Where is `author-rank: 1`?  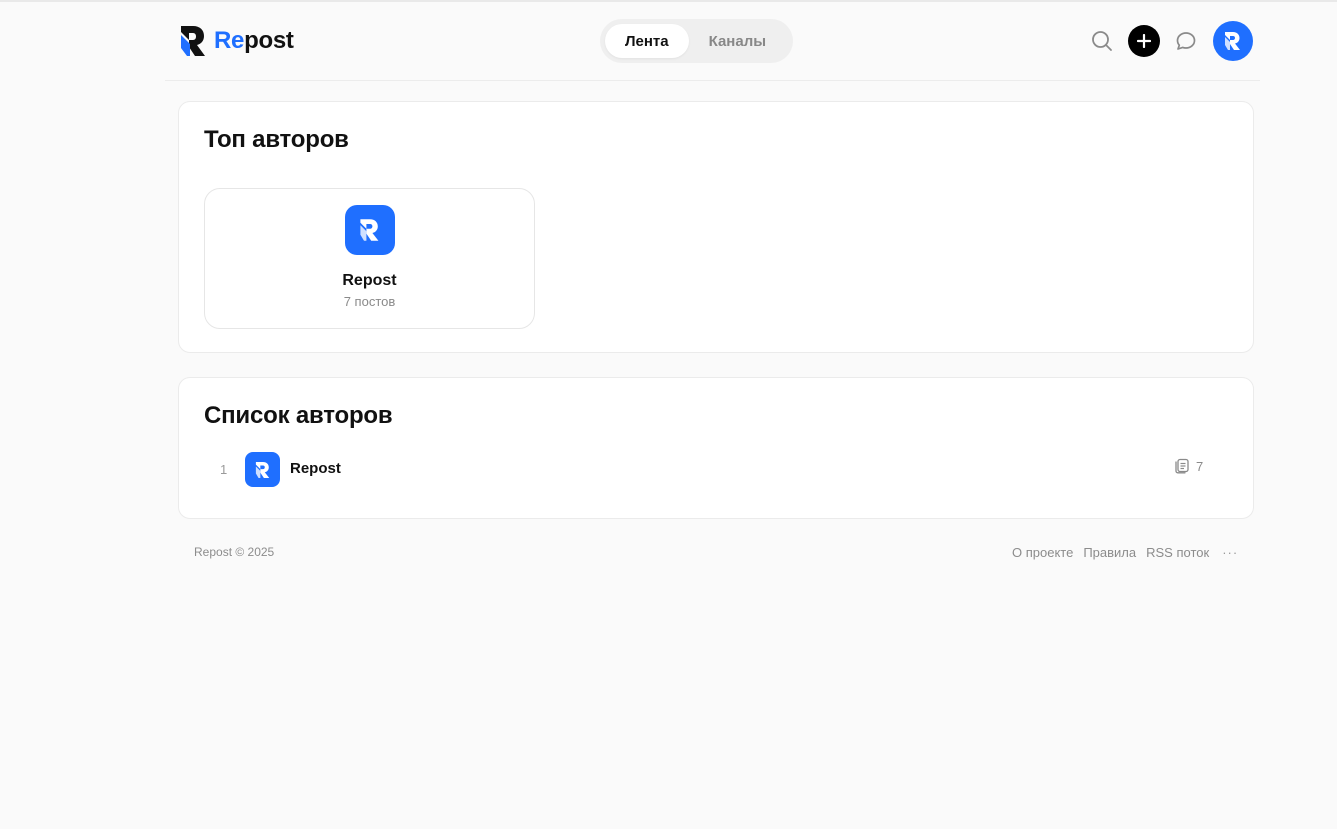
author-rank: 1 is located at coordinates (224, 469).